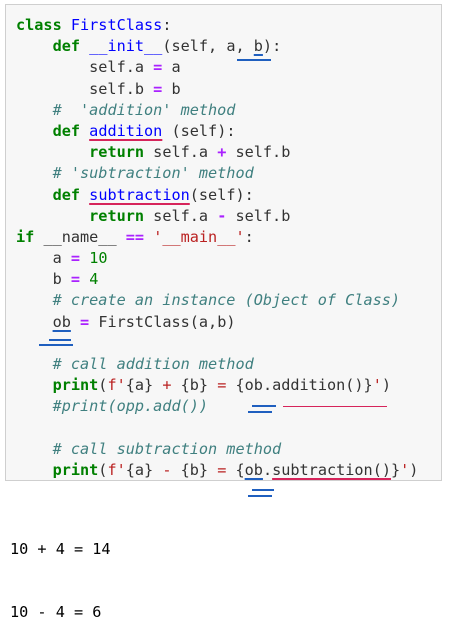 The height and width of the screenshot is (644, 451). What do you see at coordinates (221, 194) in the screenshot?
I see `code-token: (self):` at bounding box center [221, 194].